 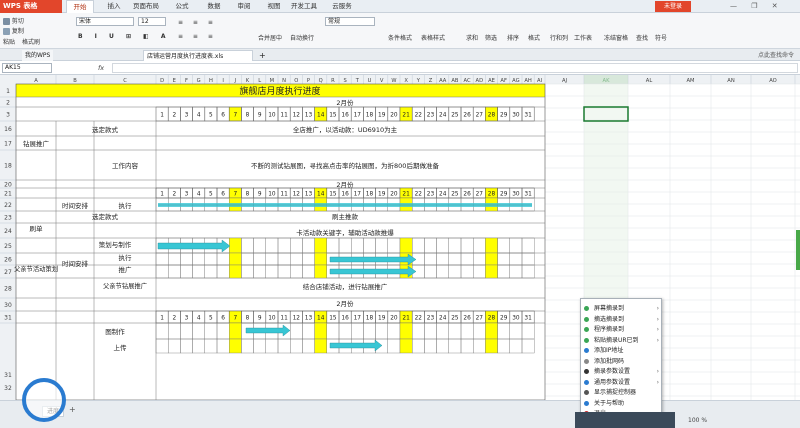 What do you see at coordinates (8, 318) in the screenshot?
I see `row-header: 31` at bounding box center [8, 318].